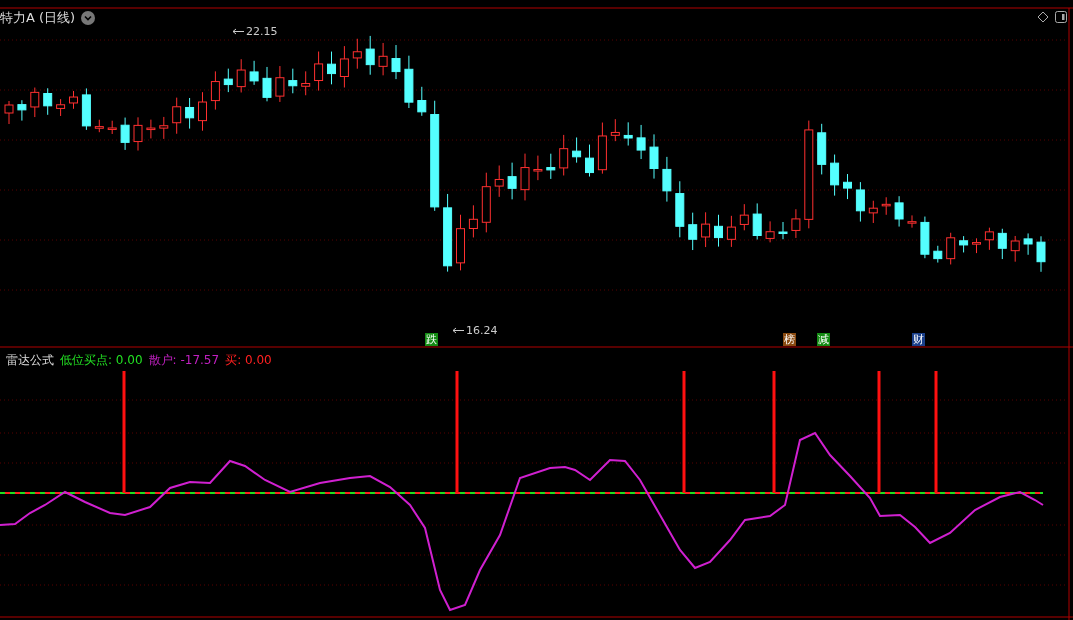  Describe the element at coordinates (30, 360) in the screenshot. I see `indicator-name: 雷达公式` at that location.